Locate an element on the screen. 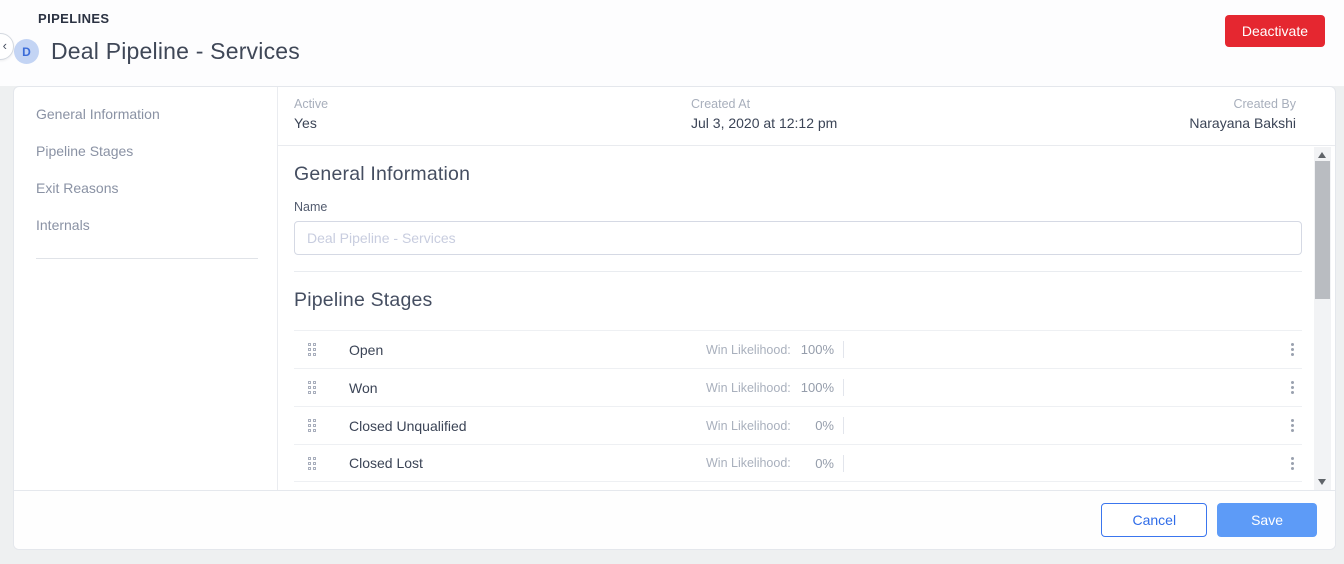  scroll-down-arrow-icon is located at coordinates (1322, 482).